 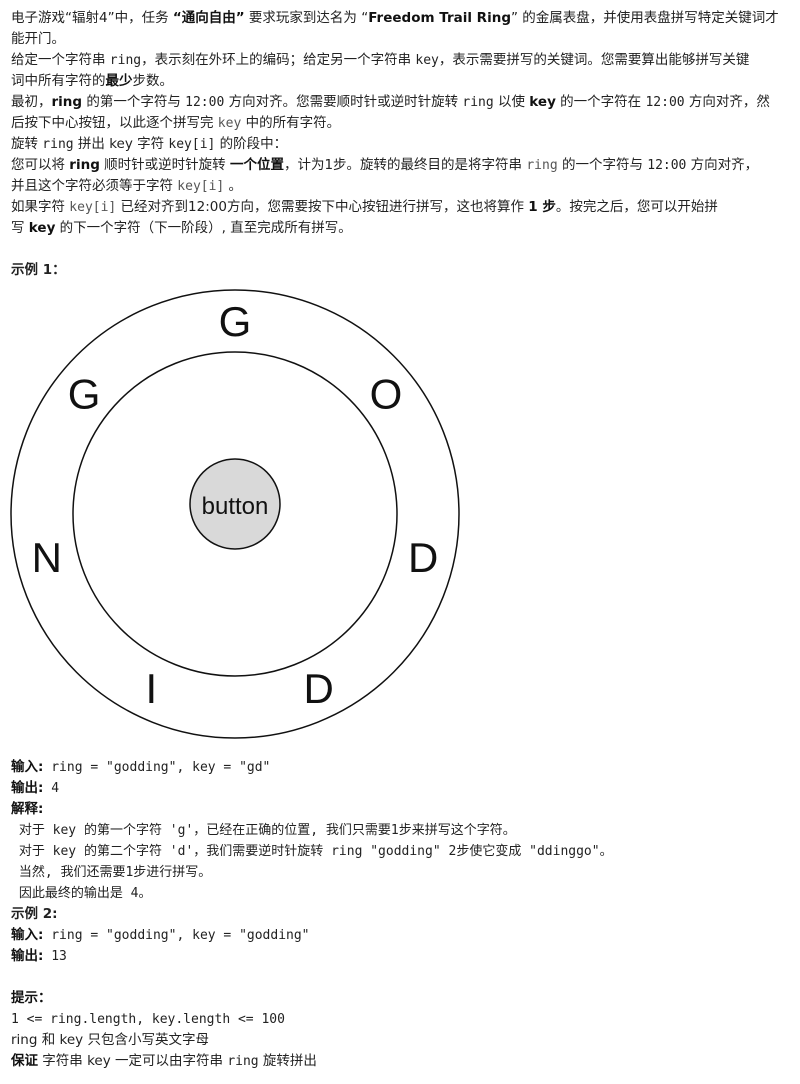 I want to click on example-2-input: 输入: ring = "godding", key = "godding", so click(x=401, y=935).